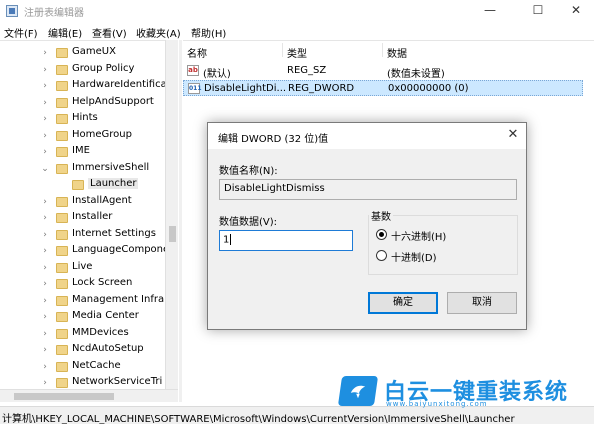 The image size is (594, 424). What do you see at coordinates (82, 119) in the screenshot?
I see `tree-item: › Hints` at bounding box center [82, 119].